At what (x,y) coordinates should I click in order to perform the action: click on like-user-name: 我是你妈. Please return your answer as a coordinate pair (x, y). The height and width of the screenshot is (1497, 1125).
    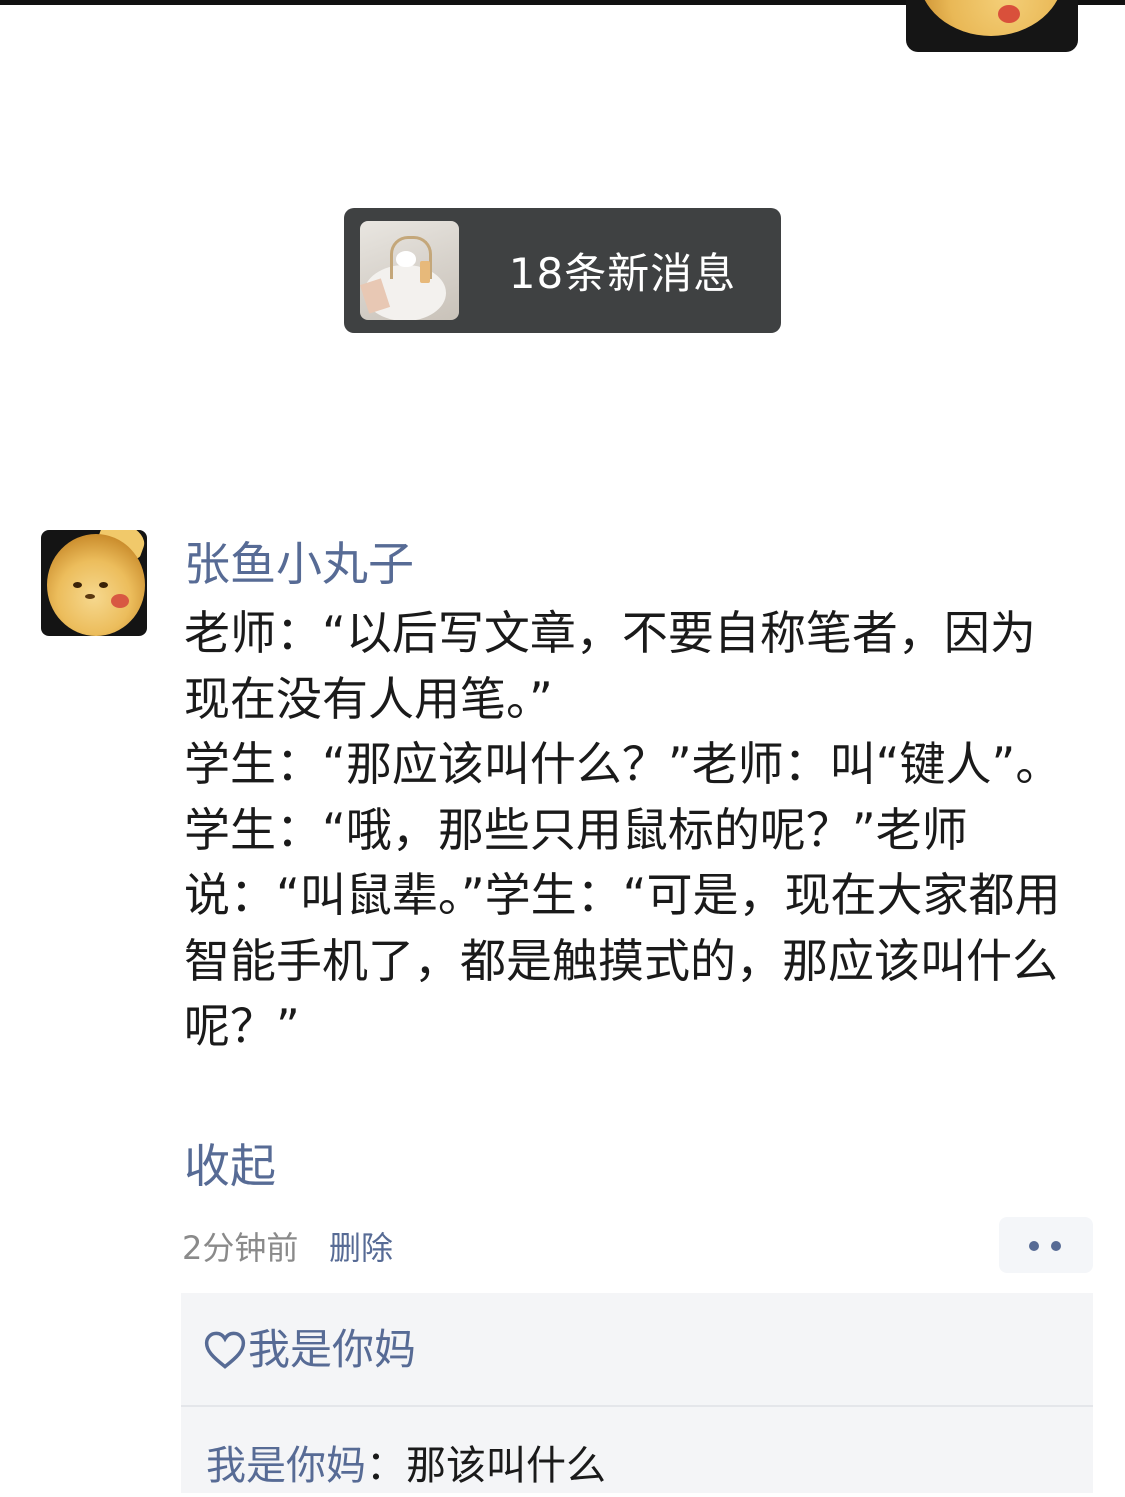
    Looking at the image, I should click on (332, 1350).